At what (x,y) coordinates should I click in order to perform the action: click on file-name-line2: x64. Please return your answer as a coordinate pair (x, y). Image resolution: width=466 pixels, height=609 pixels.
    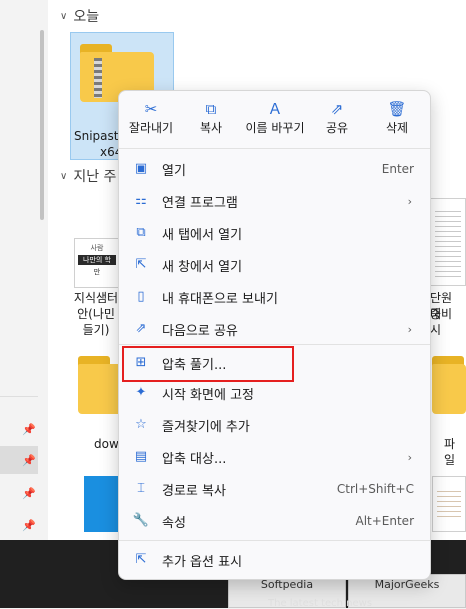
    Looking at the image, I should click on (111, 152).